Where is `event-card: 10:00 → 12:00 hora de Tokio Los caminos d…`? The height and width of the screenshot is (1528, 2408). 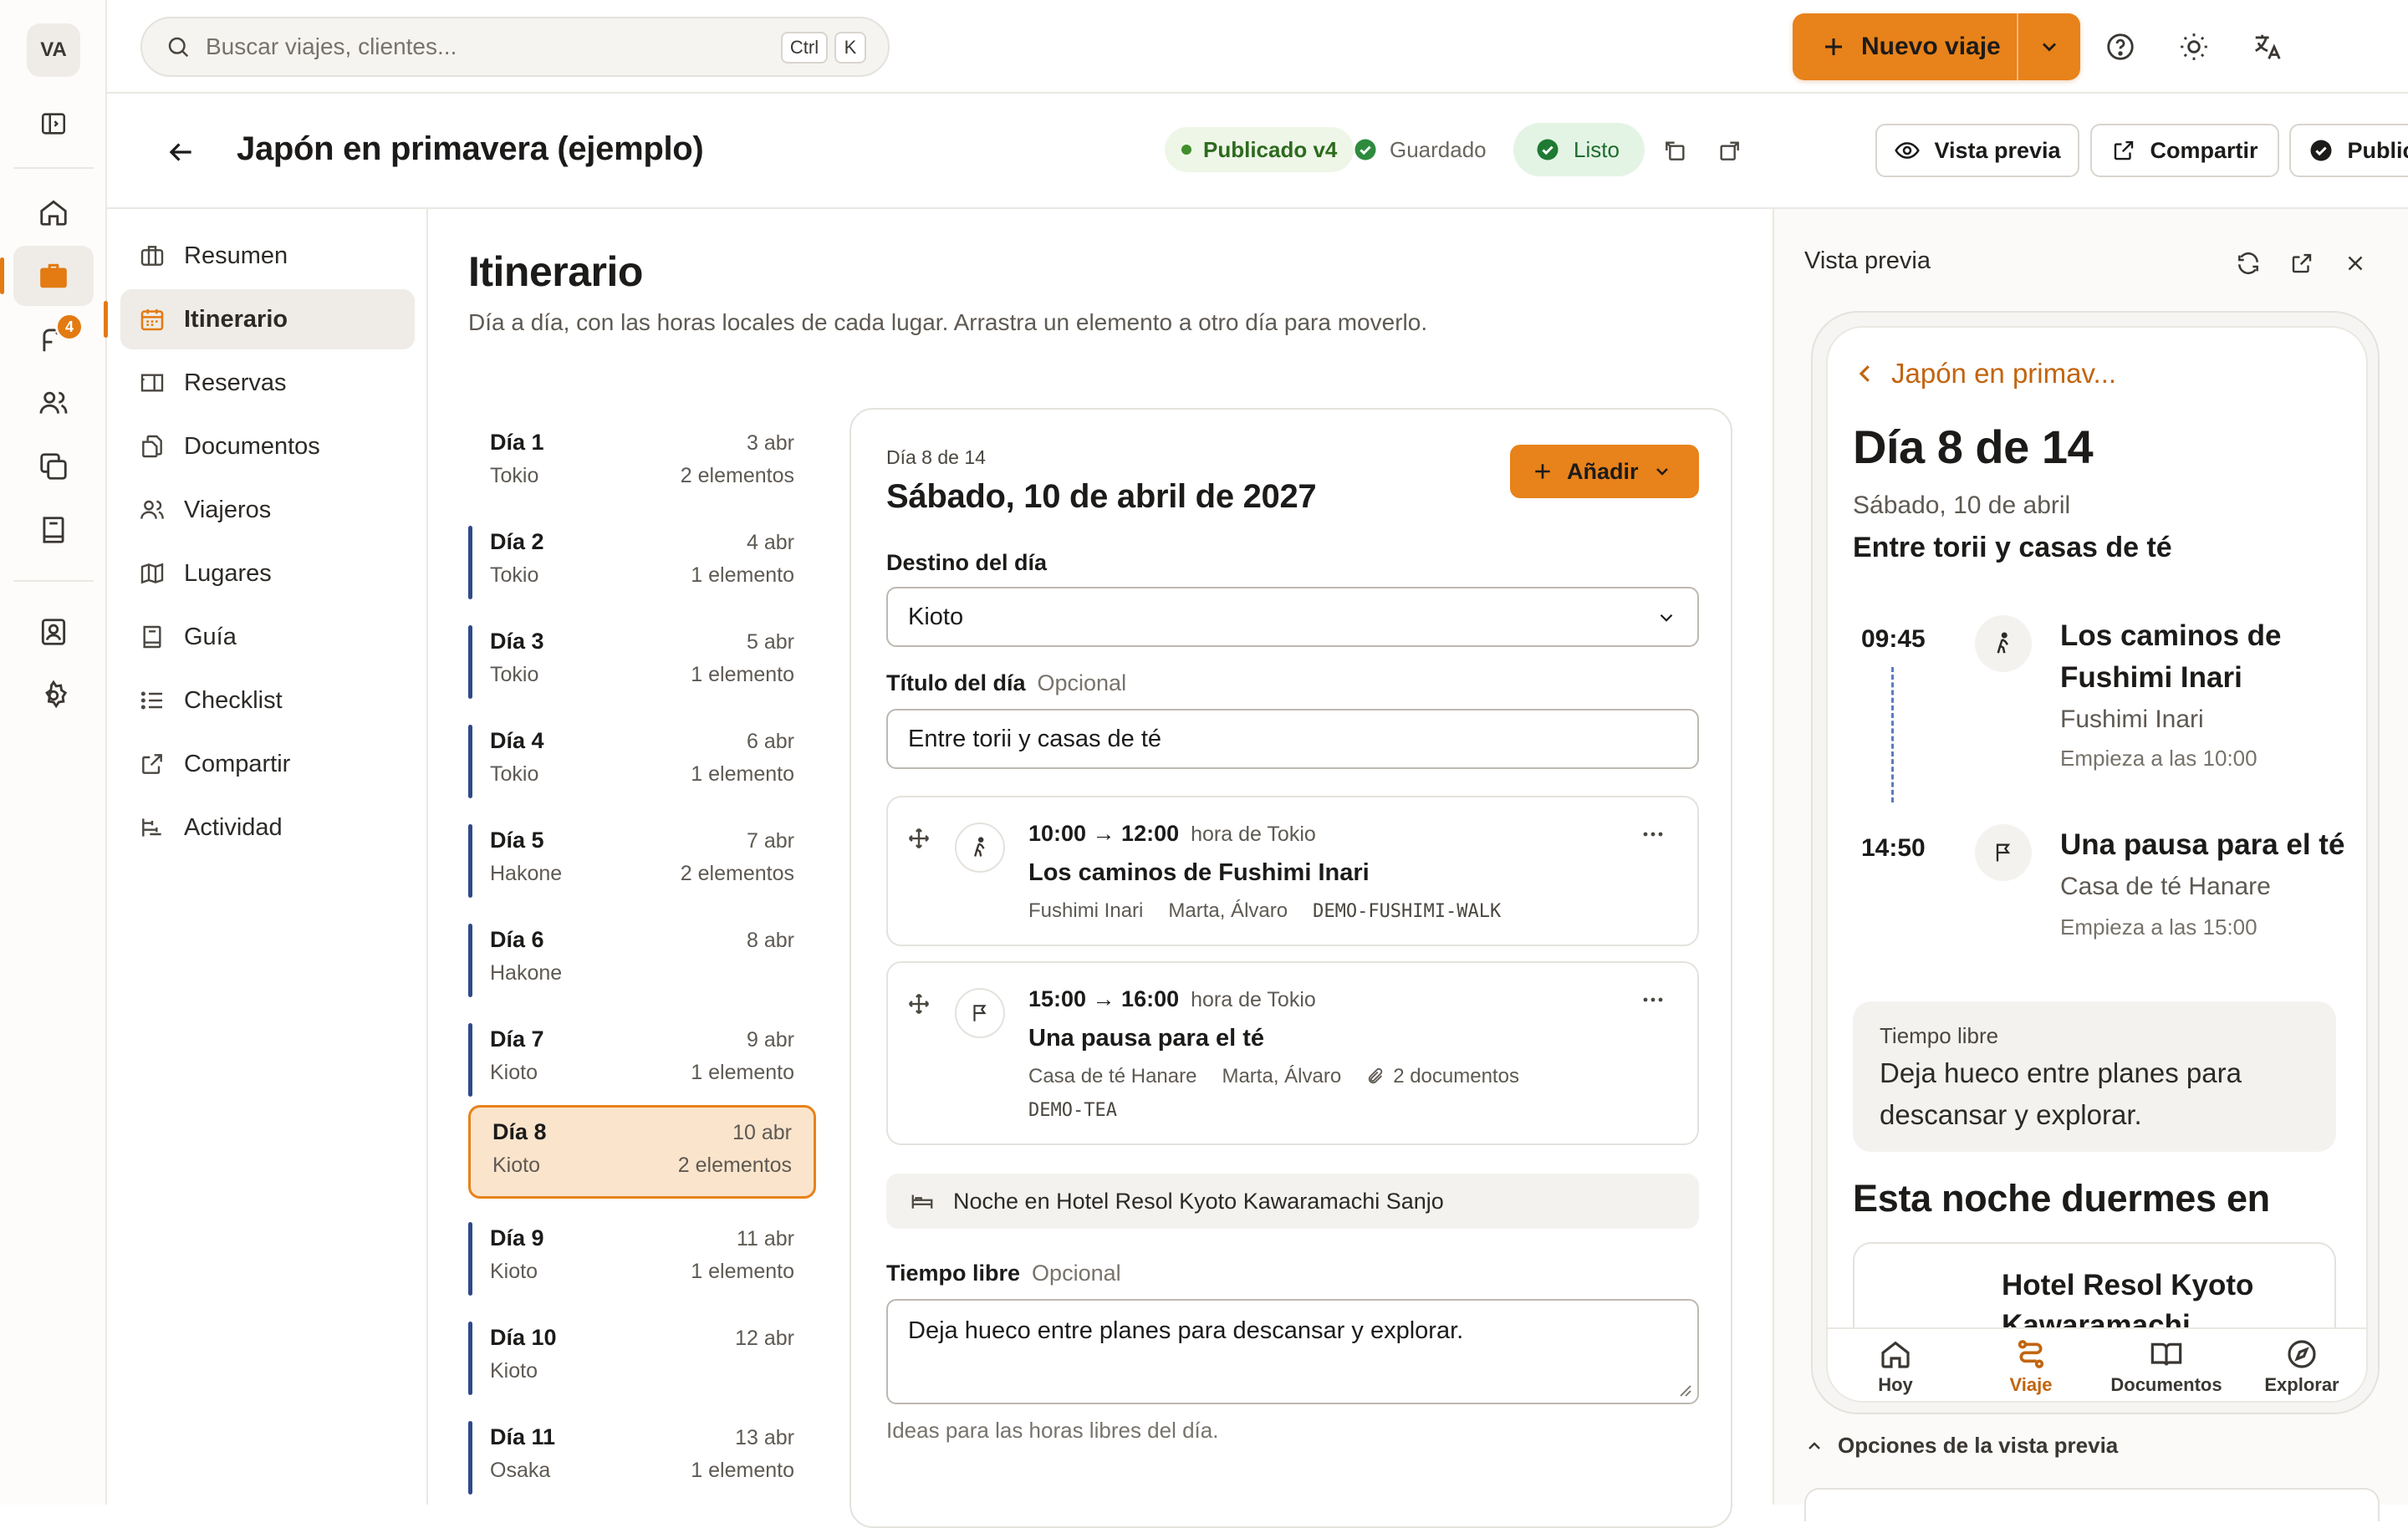 event-card: 10:00 → 12:00 hora de Tokio Los caminos d… is located at coordinates (1292, 871).